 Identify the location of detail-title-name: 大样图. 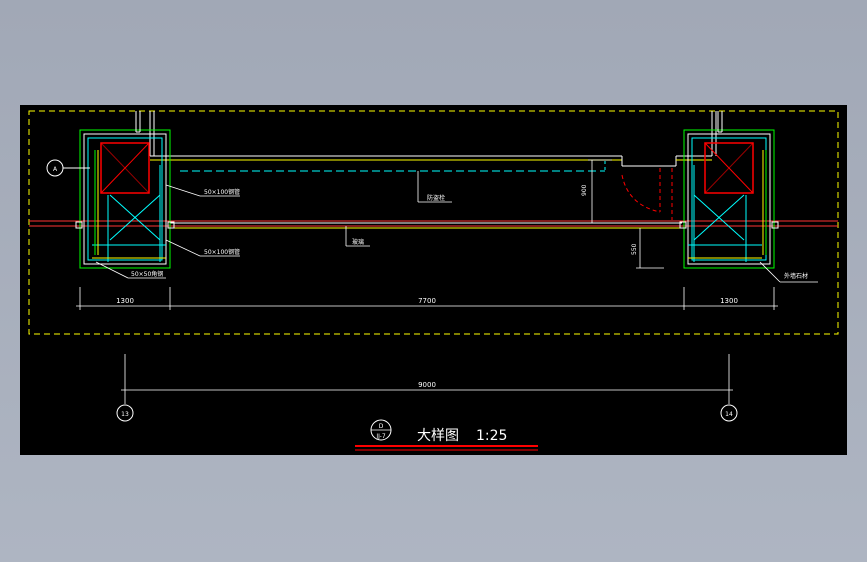
(438, 436).